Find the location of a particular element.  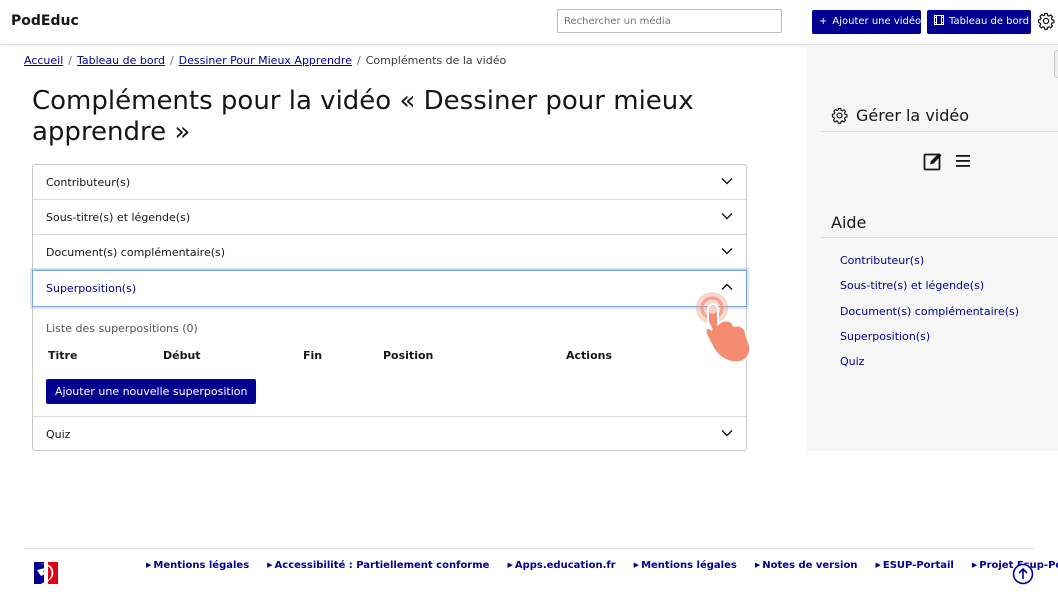

accordion-documents: Document(s) complémentaire(s) is located at coordinates (389, 252).